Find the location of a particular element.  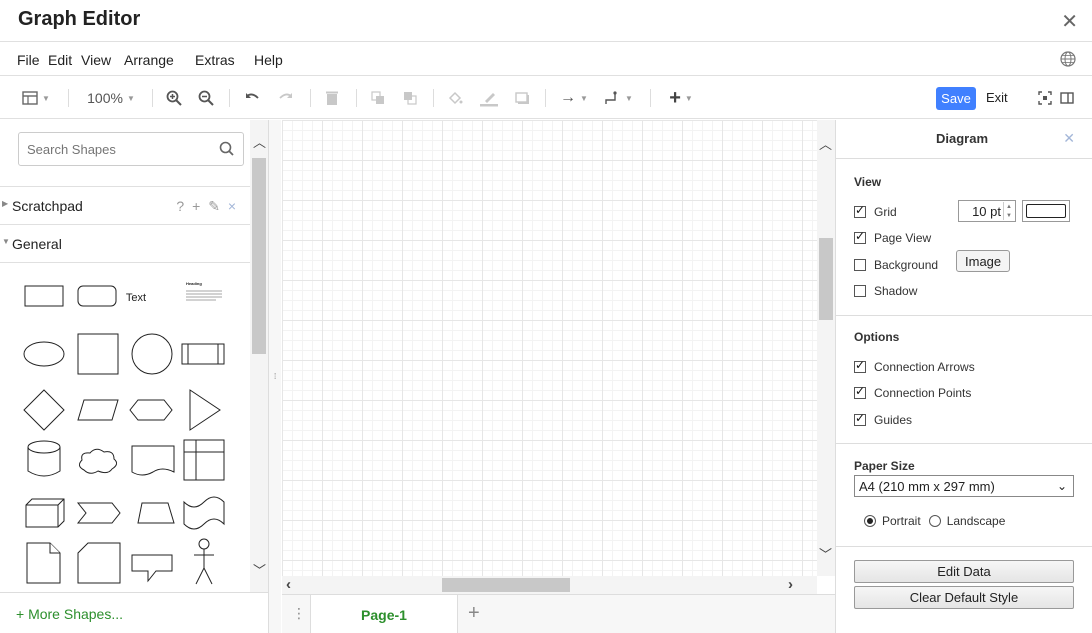

text-shape: Text is located at coordinates (136, 298).